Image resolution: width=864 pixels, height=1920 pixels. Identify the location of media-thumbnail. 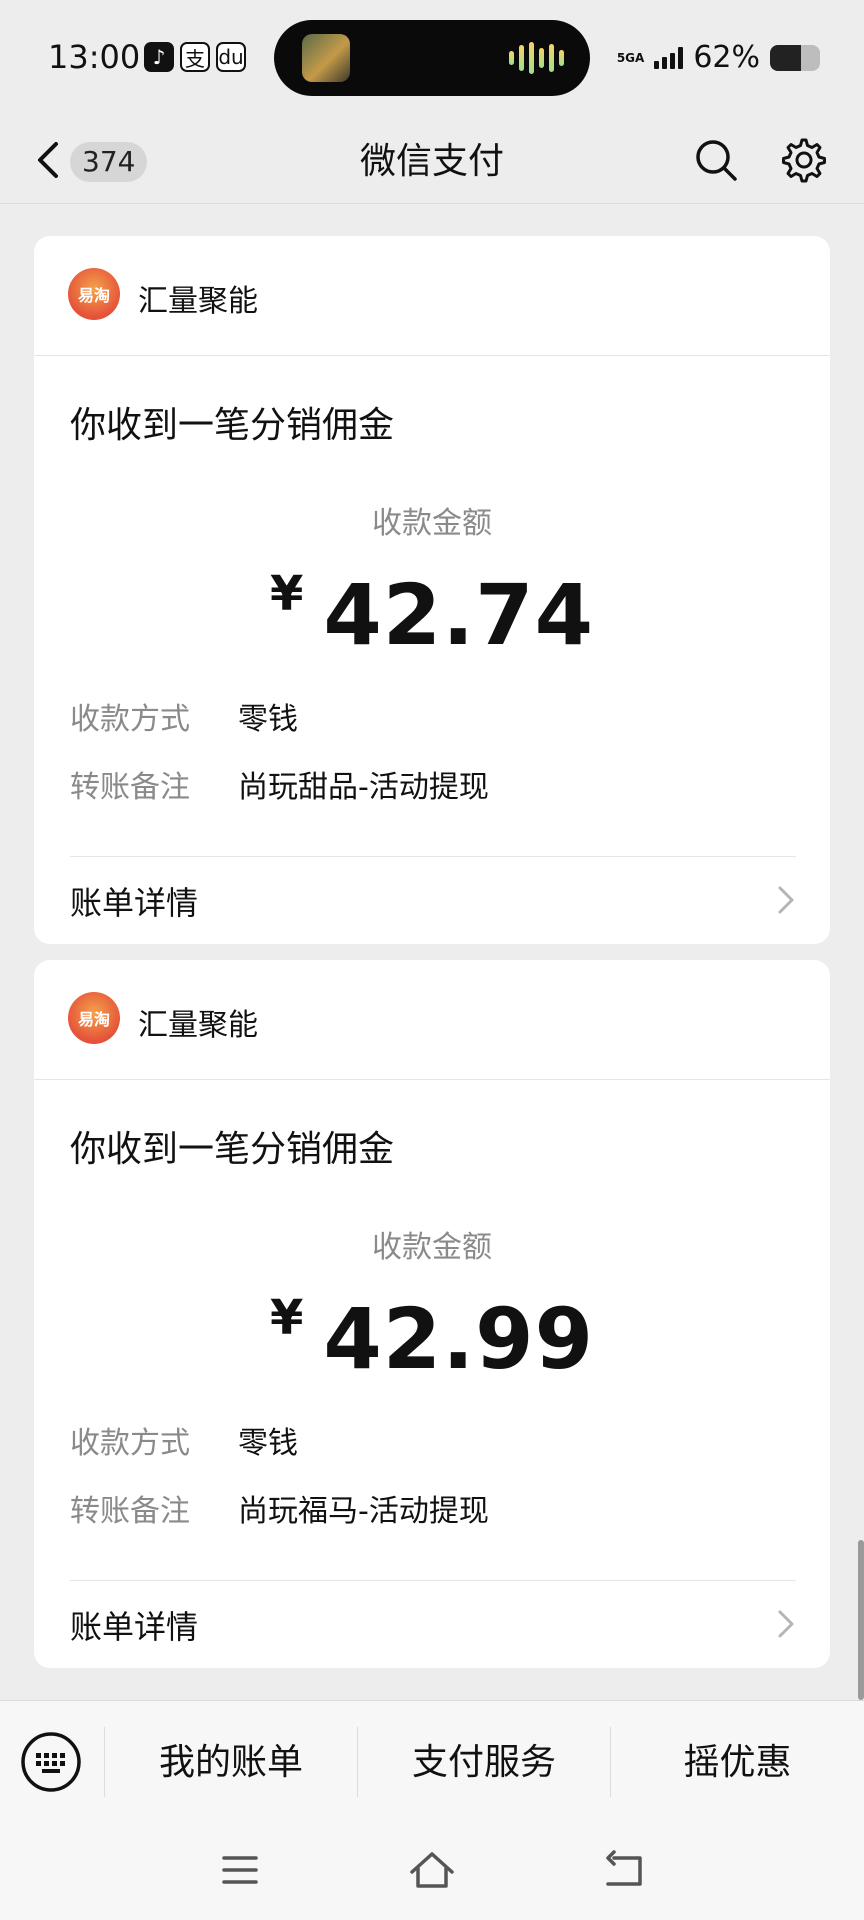
(326, 58).